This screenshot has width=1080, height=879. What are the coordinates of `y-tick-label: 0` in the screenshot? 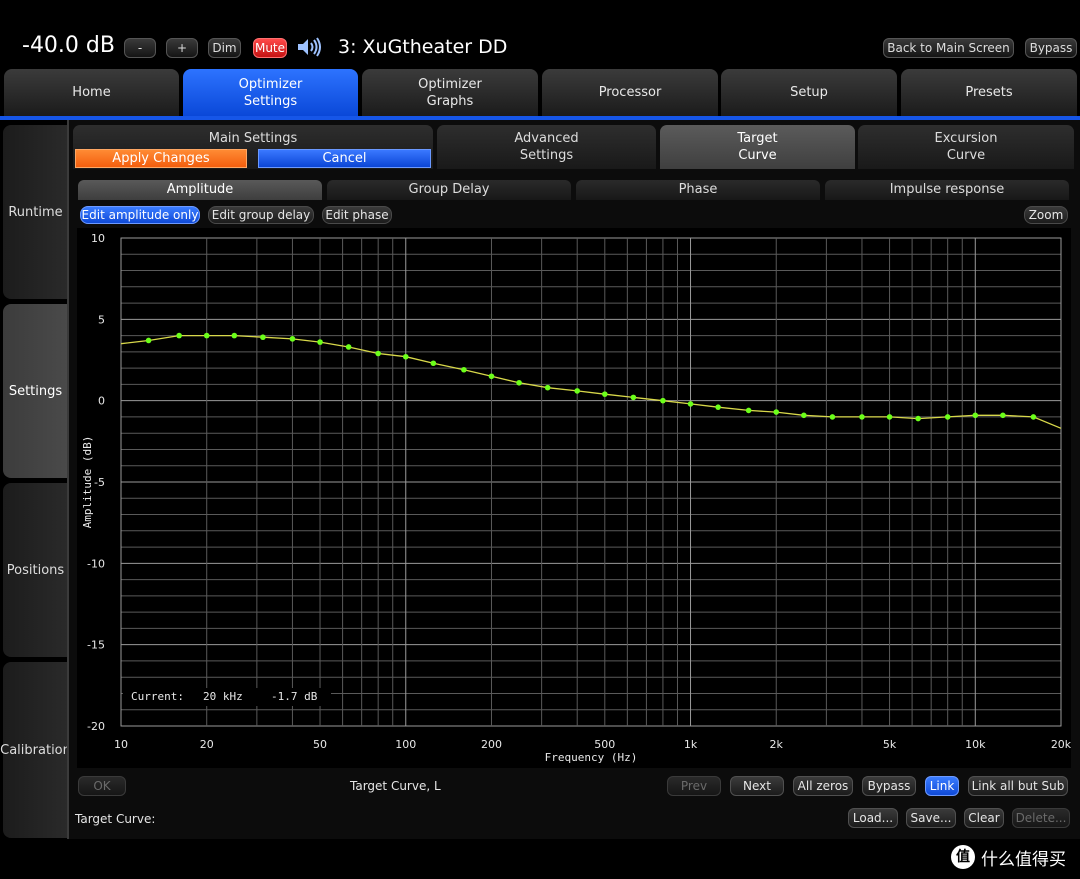 It's located at (101, 401).